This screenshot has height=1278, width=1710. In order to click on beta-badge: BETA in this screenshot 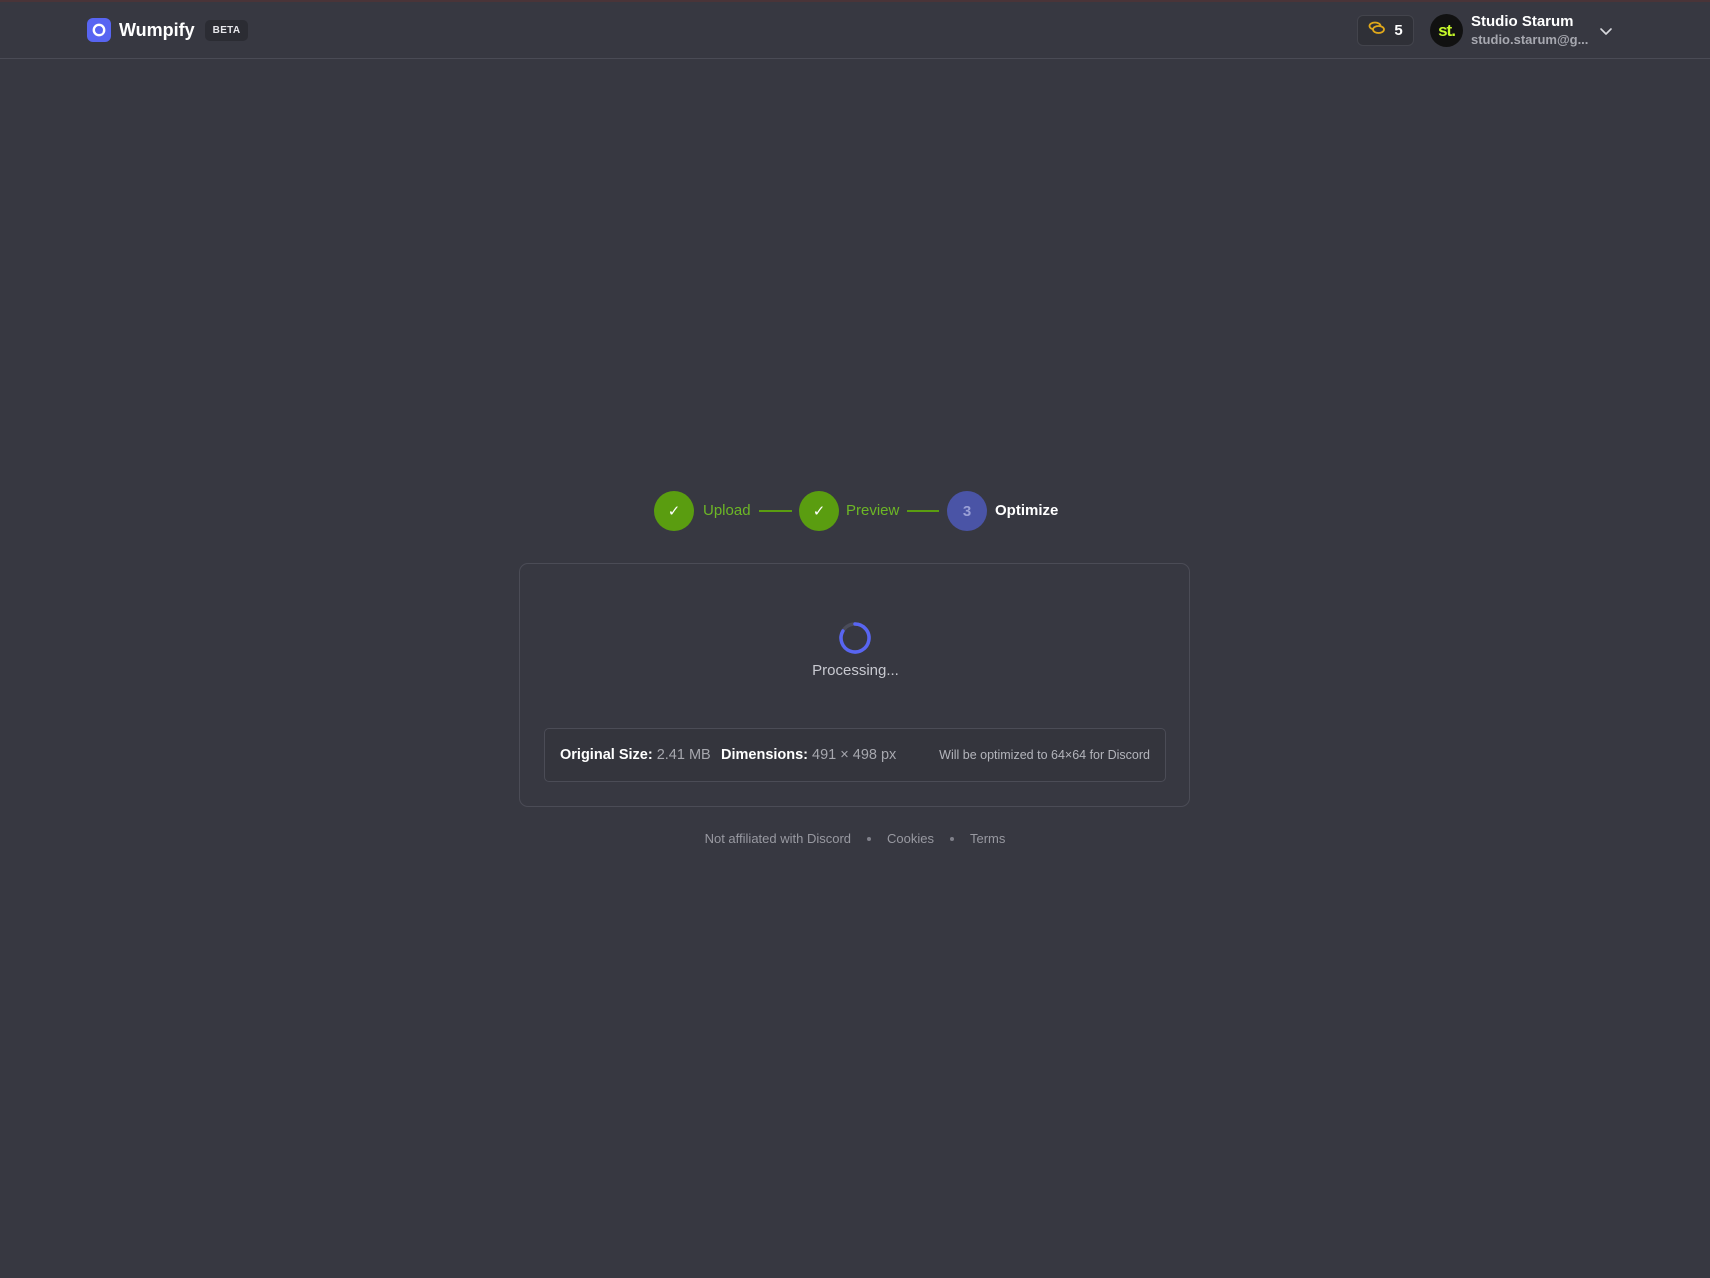, I will do `click(226, 30)`.